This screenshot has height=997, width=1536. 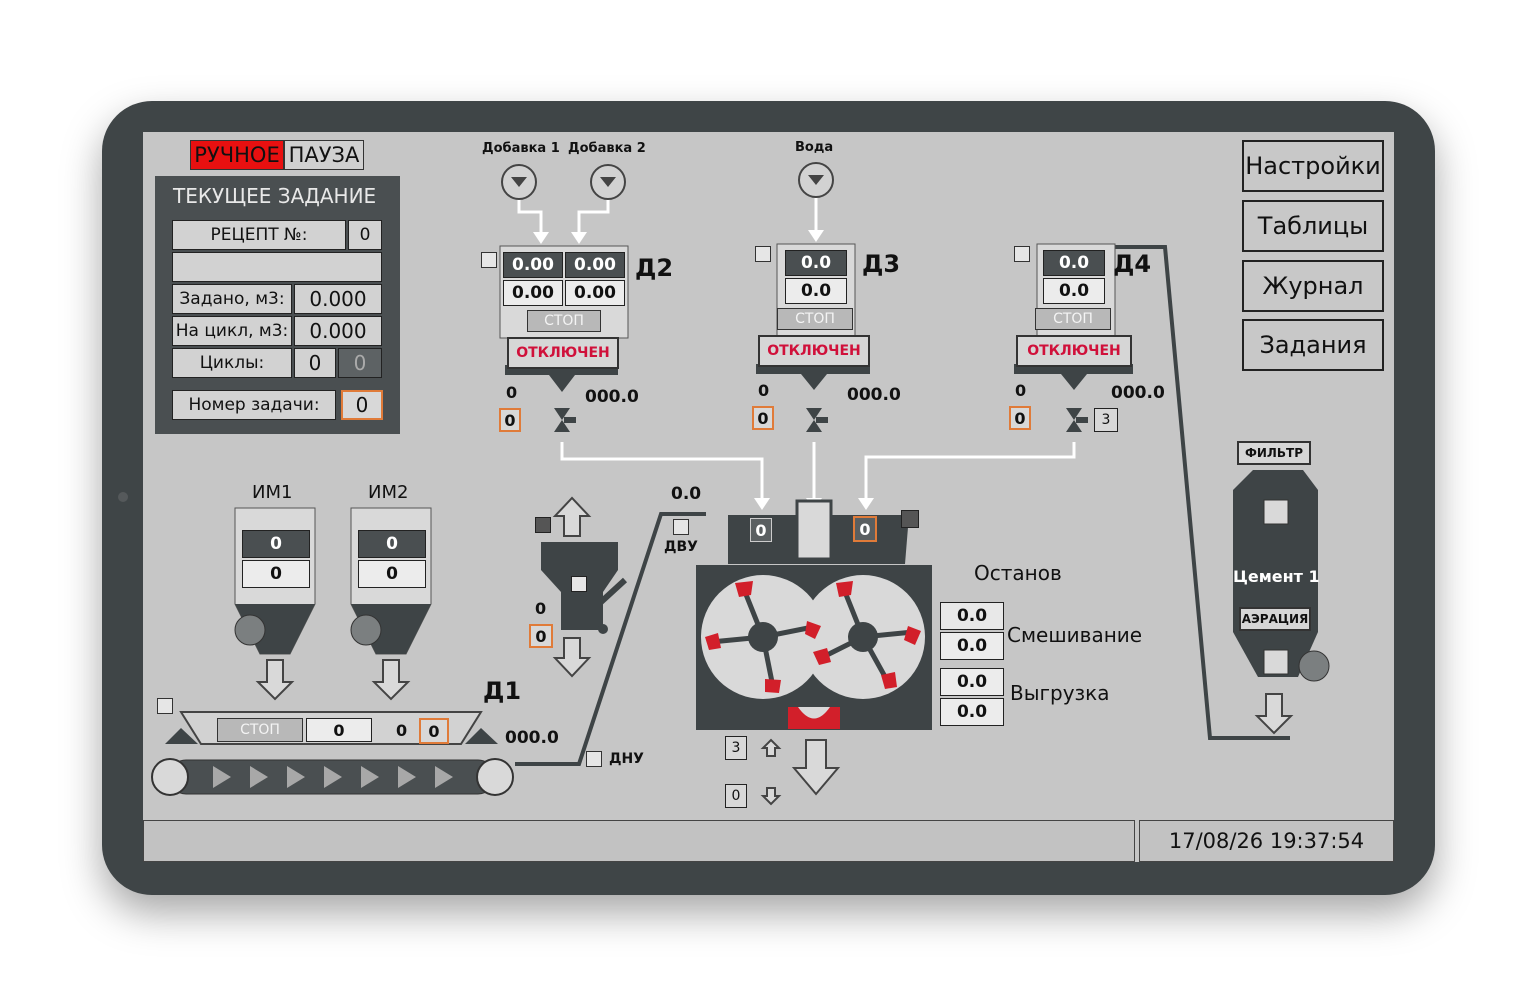 What do you see at coordinates (1313, 166) in the screenshot?
I see `settings-button: Настройки` at bounding box center [1313, 166].